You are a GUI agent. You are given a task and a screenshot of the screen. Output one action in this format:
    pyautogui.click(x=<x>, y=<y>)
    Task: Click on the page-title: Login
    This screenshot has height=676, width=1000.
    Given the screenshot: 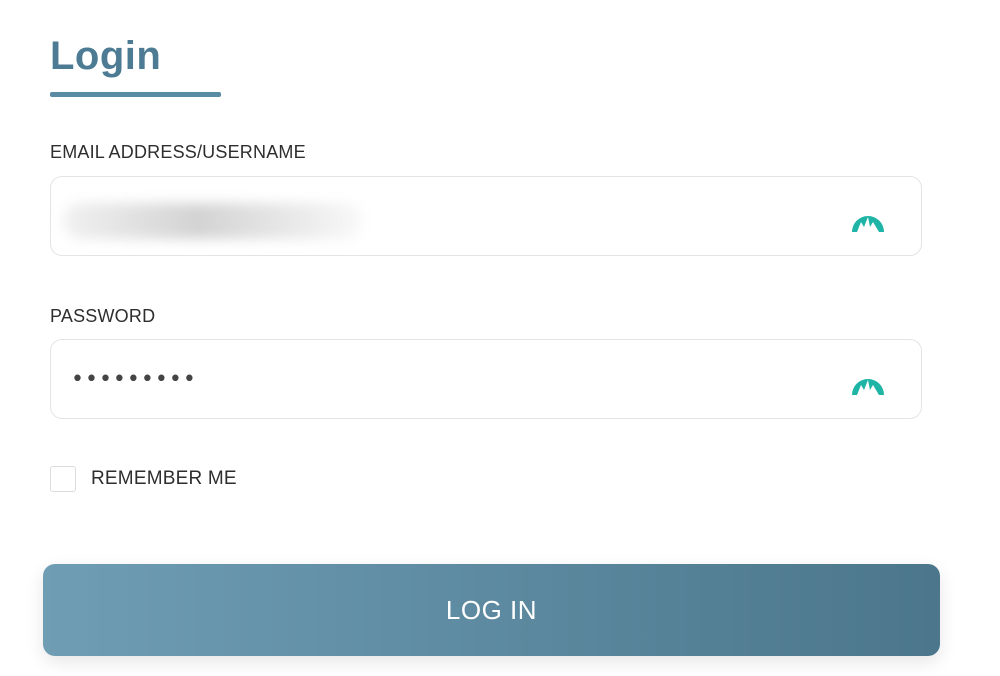 What is the action you would take?
    pyautogui.click(x=106, y=56)
    